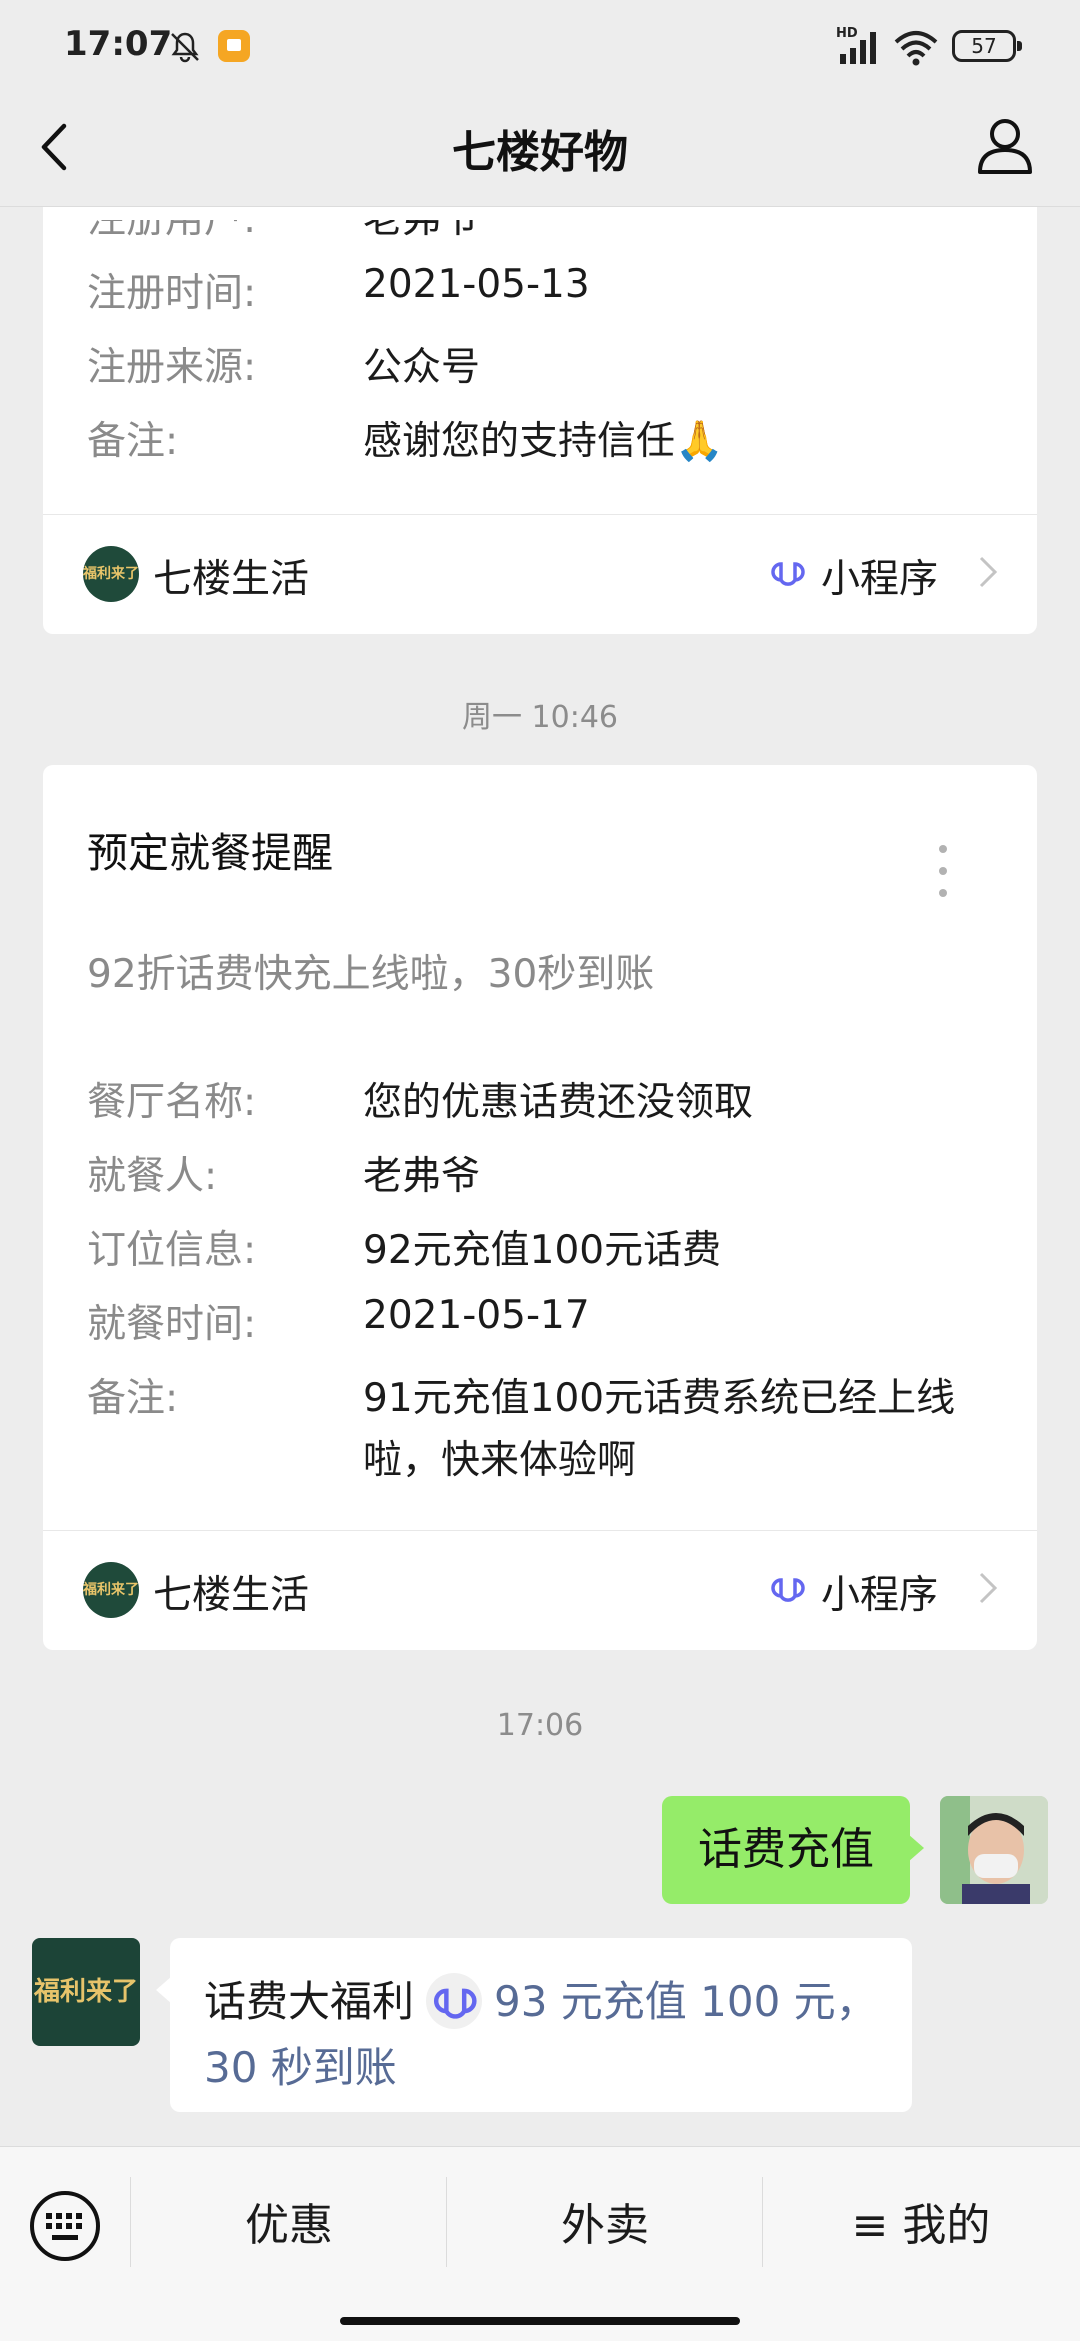  What do you see at coordinates (943, 871) in the screenshot?
I see `more-menu-icon` at bounding box center [943, 871].